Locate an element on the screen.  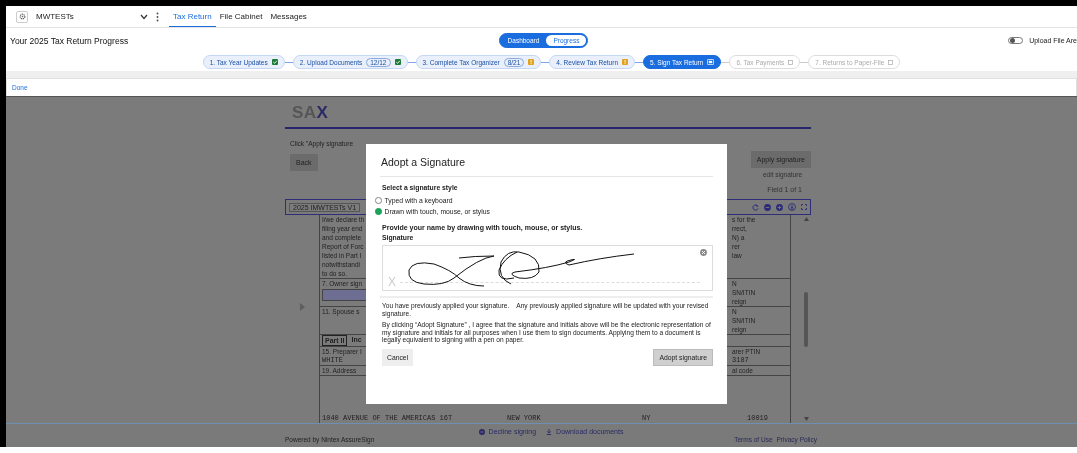
org-button is located at coordinates (22, 16).